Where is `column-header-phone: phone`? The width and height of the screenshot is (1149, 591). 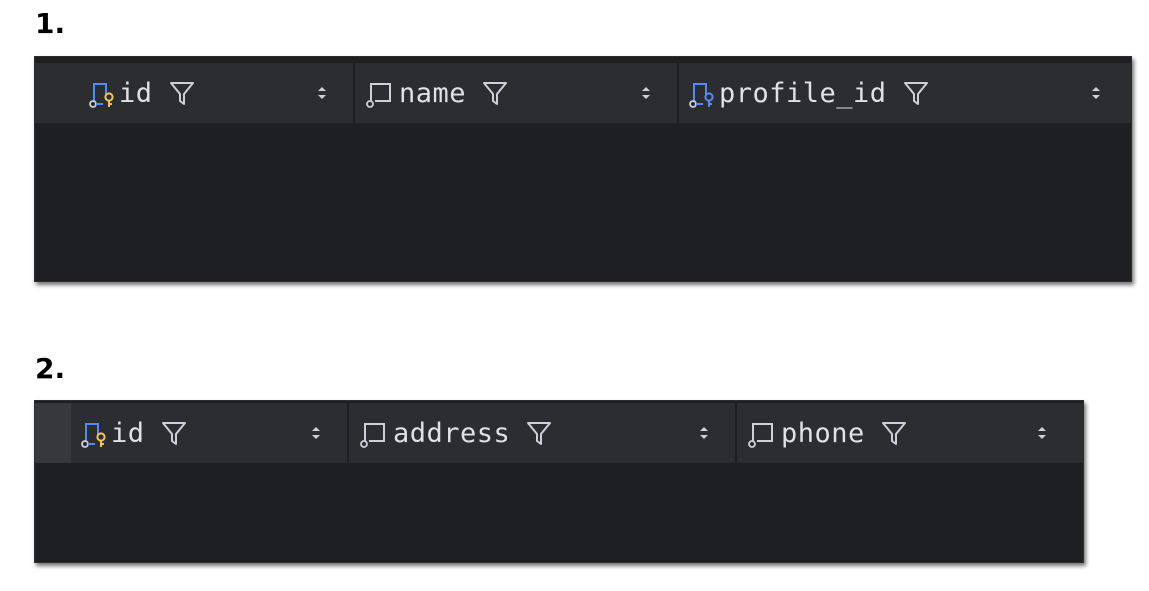 column-header-phone: phone is located at coordinates (910, 433).